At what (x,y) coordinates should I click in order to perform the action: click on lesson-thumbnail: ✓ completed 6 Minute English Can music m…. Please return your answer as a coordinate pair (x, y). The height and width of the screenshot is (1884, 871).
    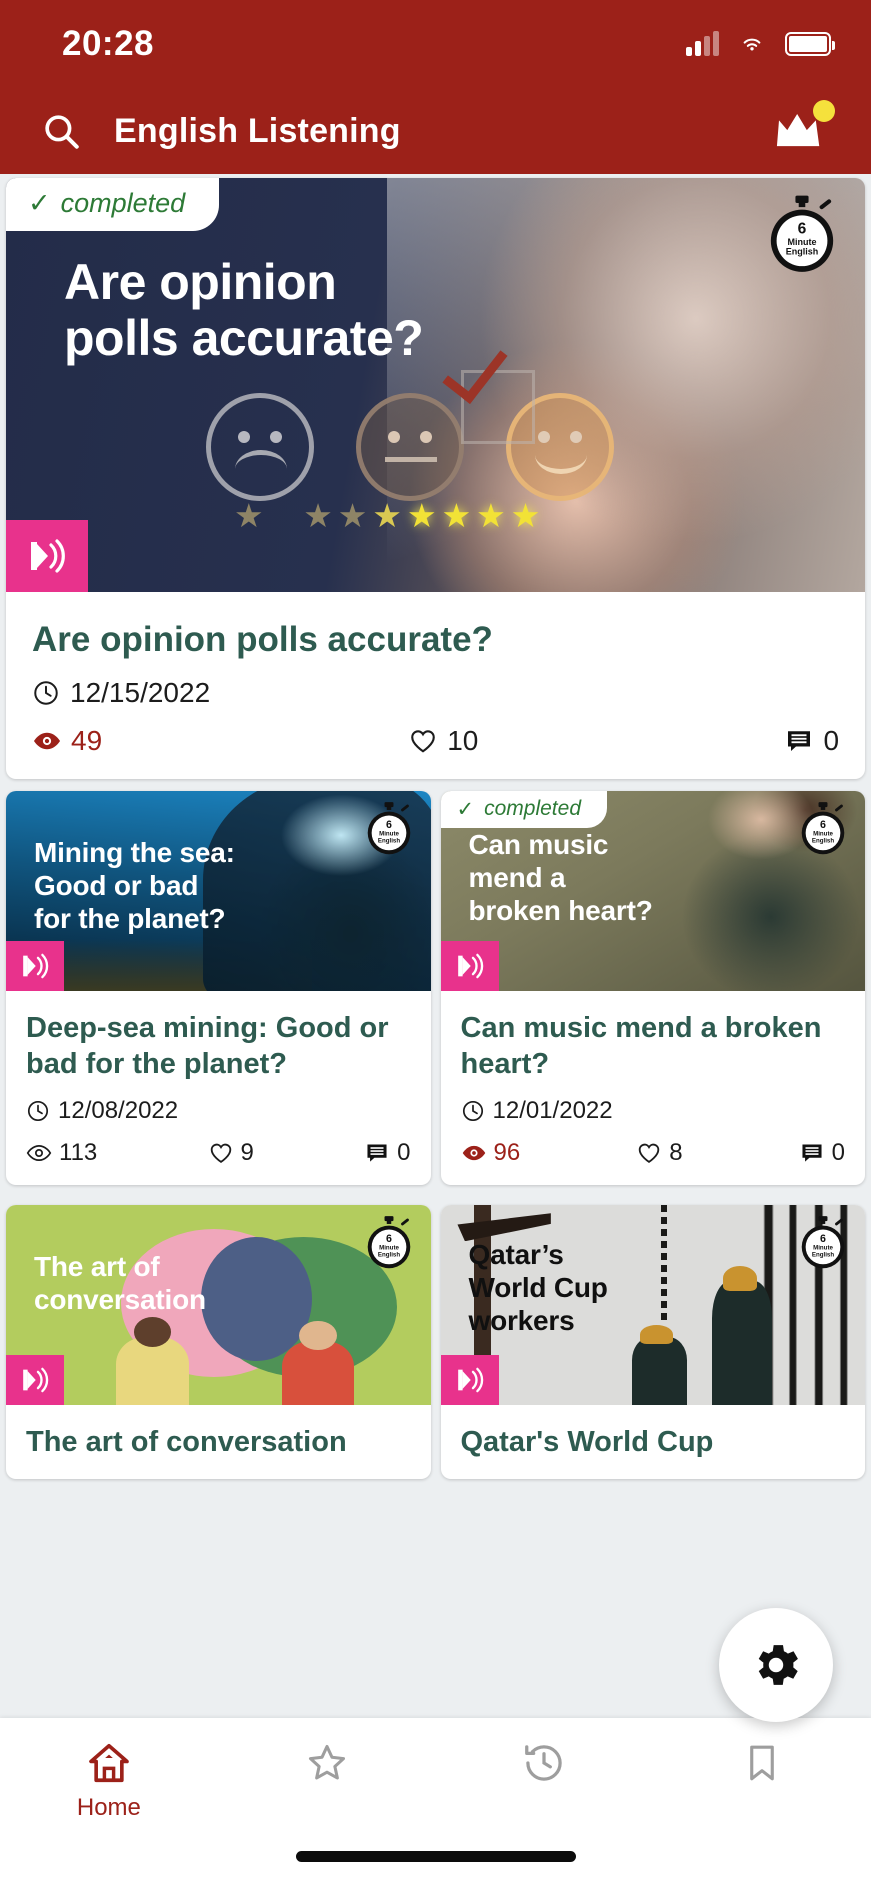
    Looking at the image, I should click on (652, 891).